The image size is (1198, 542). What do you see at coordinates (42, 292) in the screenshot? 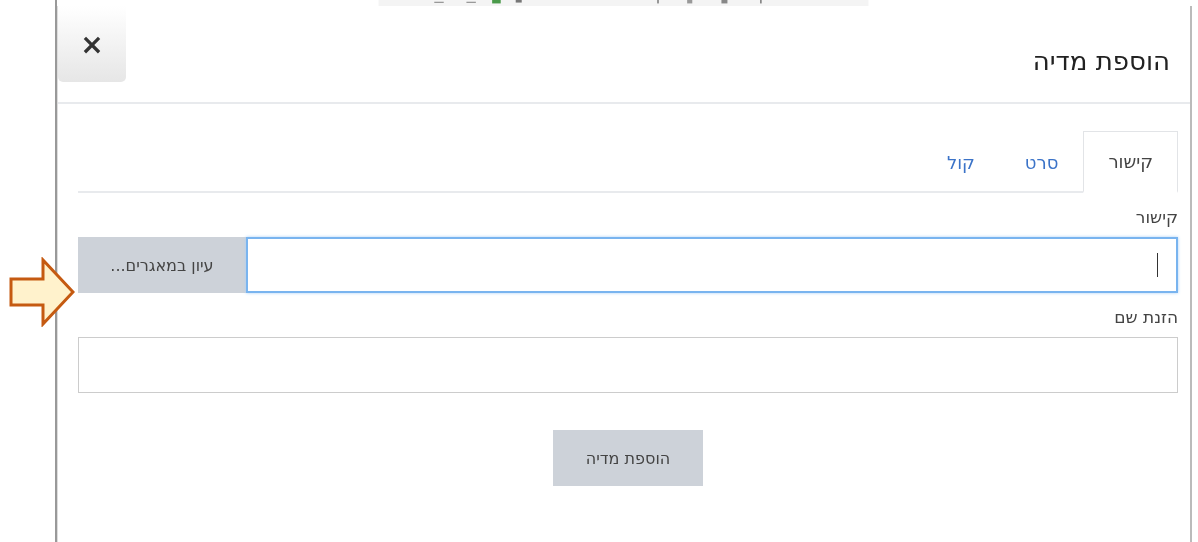
I see `pointer-arrow-icon` at bounding box center [42, 292].